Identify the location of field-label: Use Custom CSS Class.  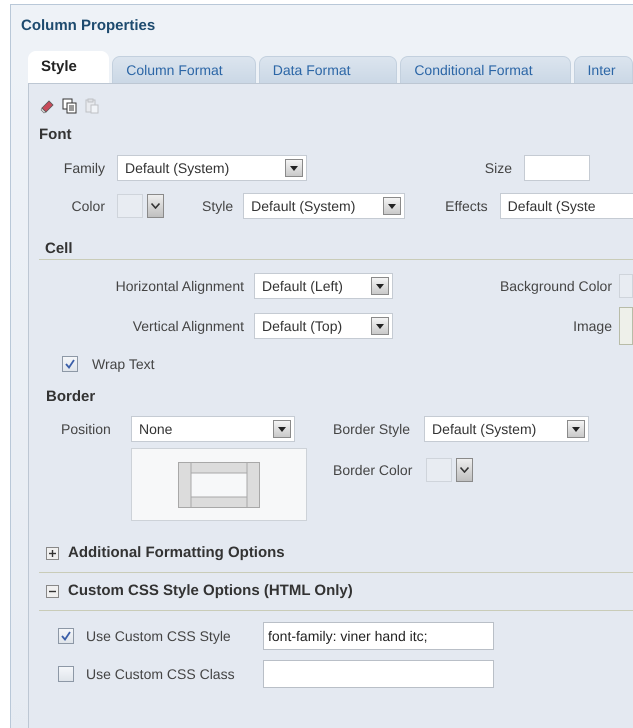
(161, 674).